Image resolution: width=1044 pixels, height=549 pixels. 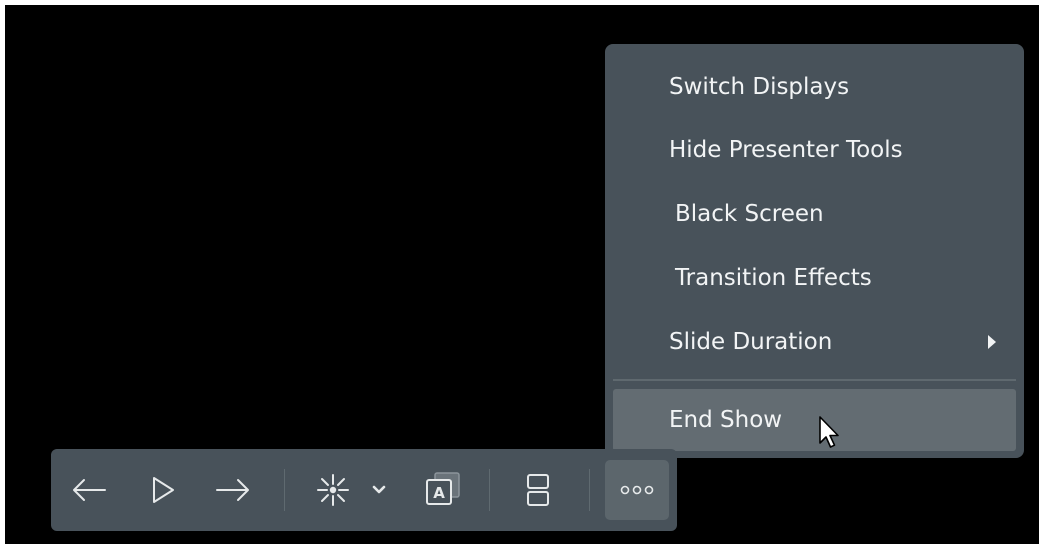 I want to click on subtitles-button: A, so click(x=442, y=490).